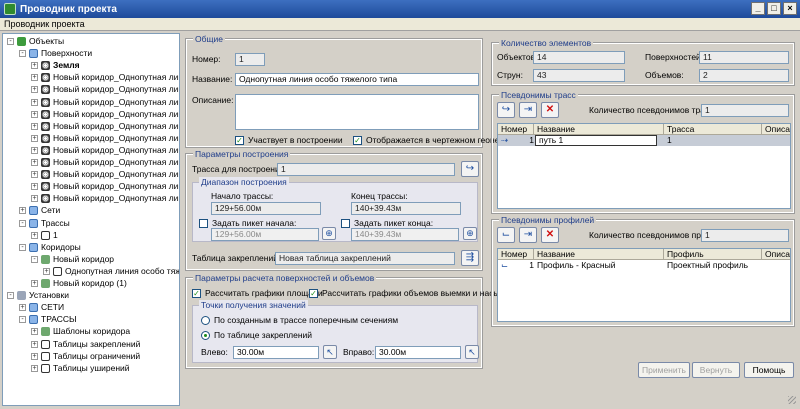  What do you see at coordinates (50, 247) in the screenshot?
I see `tree-item: - Коридоры` at bounding box center [50, 247].